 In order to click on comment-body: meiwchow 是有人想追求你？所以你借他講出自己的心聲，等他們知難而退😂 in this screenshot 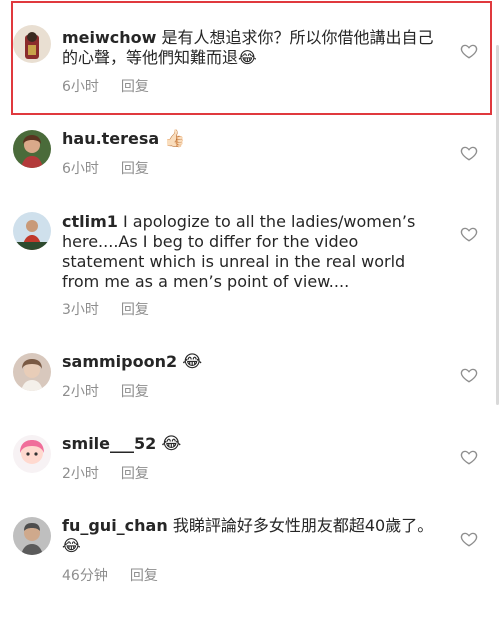, I will do `click(251, 48)`.